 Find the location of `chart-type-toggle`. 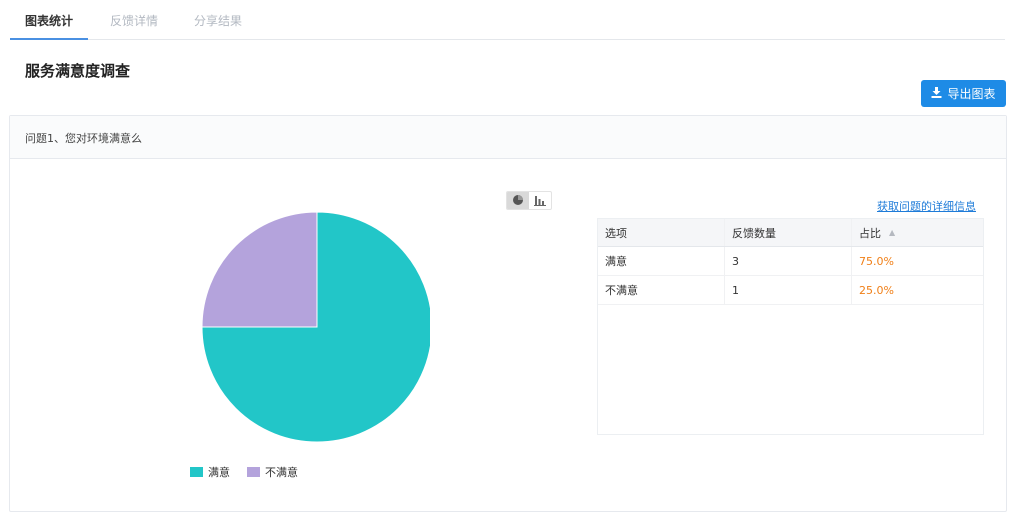

chart-type-toggle is located at coordinates (529, 200).